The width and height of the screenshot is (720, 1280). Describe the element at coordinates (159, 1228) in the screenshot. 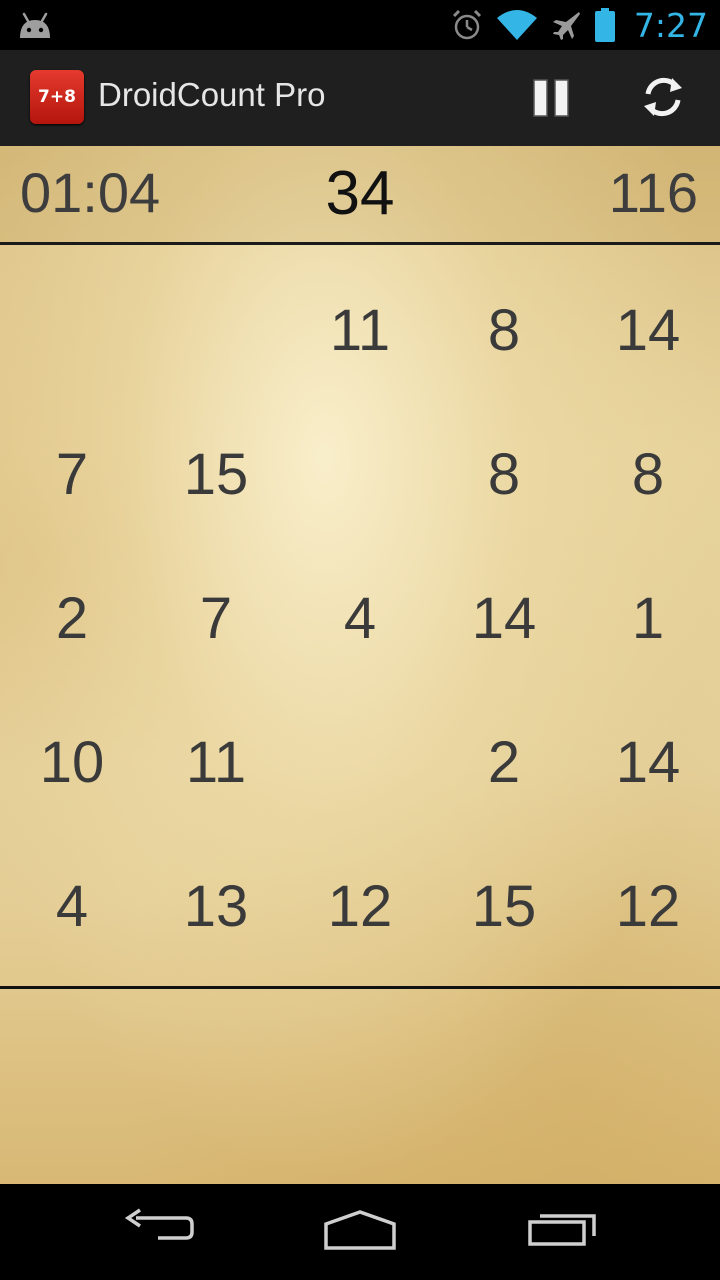

I see `back-icon` at that location.